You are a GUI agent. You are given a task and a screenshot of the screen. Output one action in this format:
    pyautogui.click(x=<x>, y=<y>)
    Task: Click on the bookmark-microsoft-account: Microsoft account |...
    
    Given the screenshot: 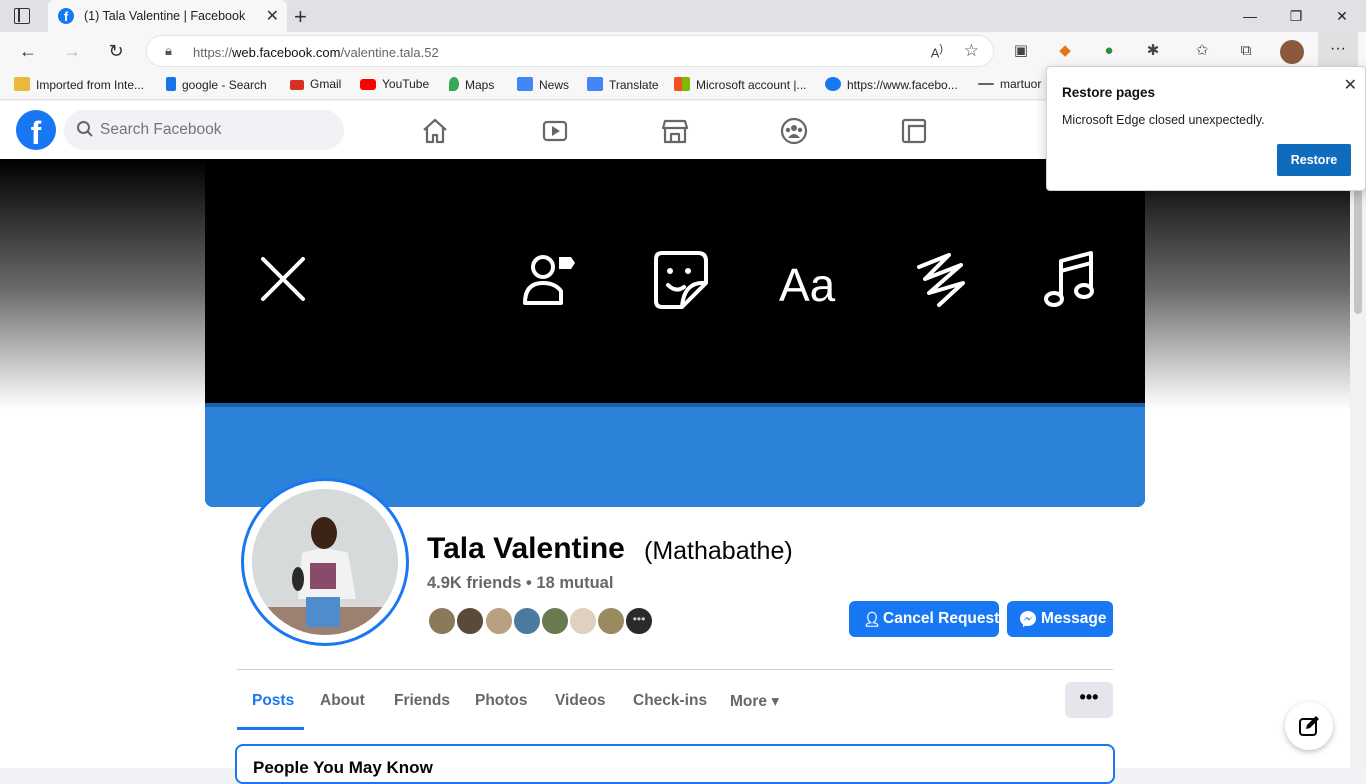 What is the action you would take?
    pyautogui.click(x=740, y=84)
    